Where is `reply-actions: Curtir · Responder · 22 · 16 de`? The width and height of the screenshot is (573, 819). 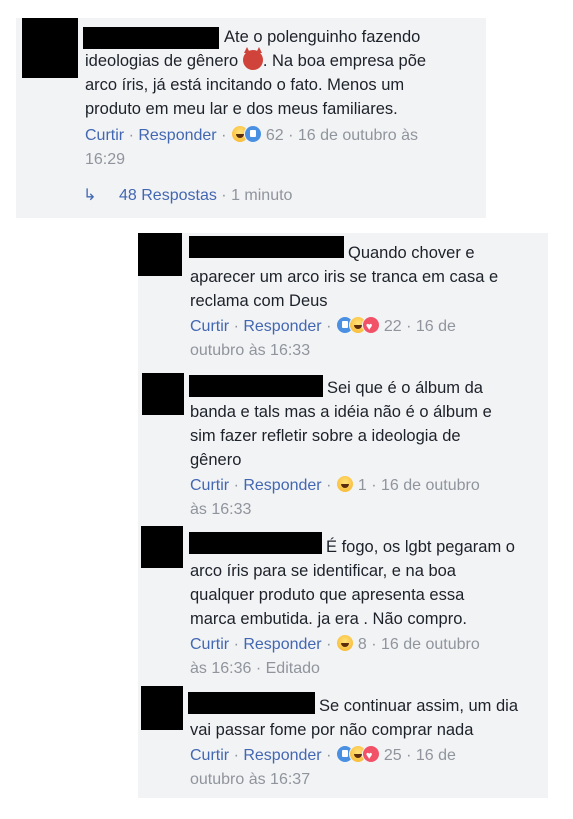 reply-actions: Curtir · Responder · 22 · 16 de is located at coordinates (323, 327).